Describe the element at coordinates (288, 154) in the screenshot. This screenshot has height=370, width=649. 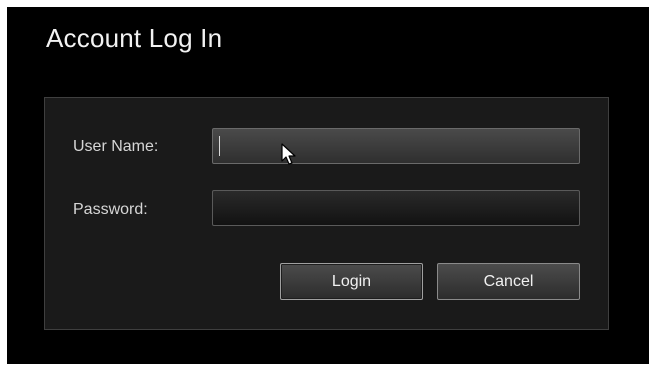
I see `mouse-pointer-icon` at that location.